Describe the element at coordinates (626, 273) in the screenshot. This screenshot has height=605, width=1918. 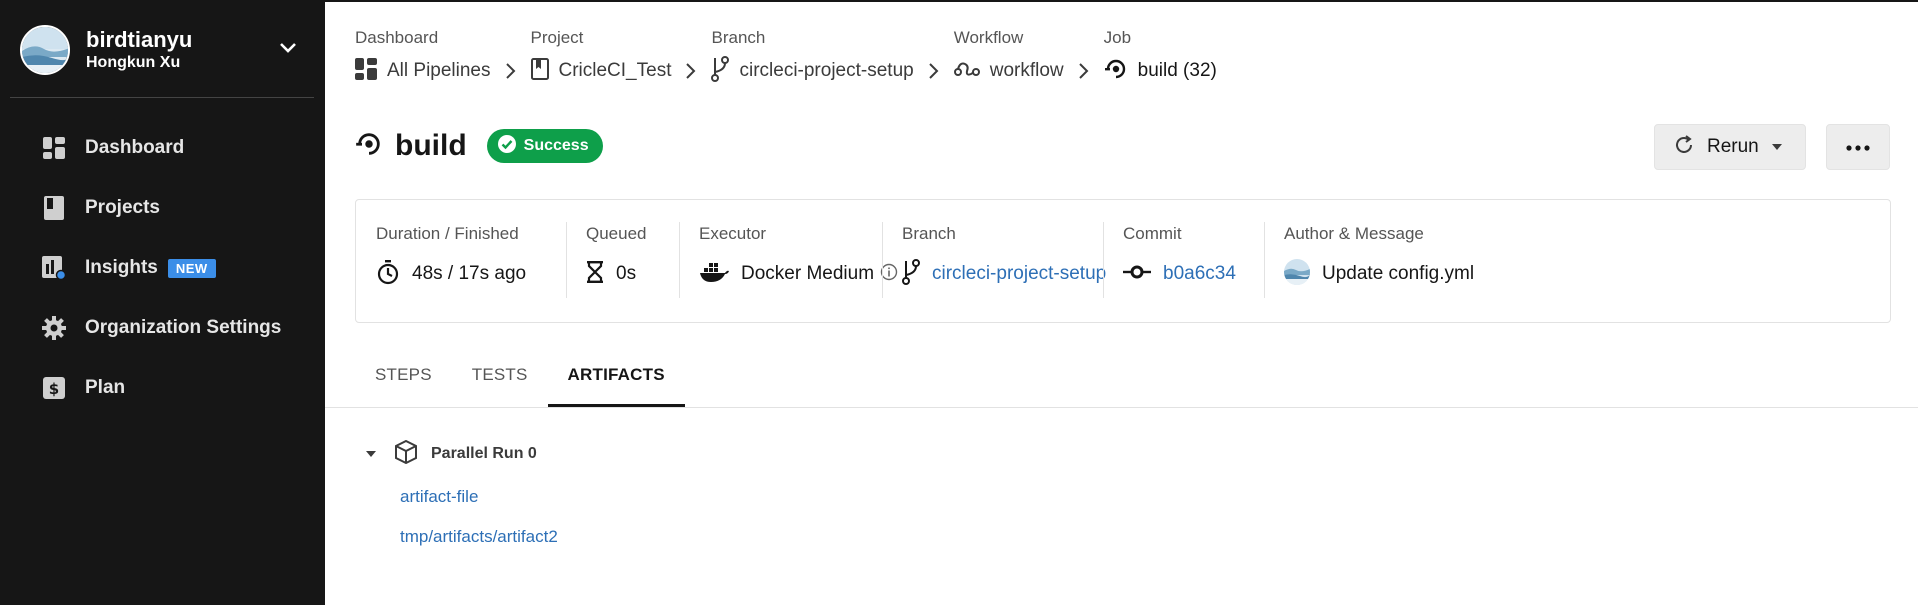
I see `queued-value: 0s` at that location.